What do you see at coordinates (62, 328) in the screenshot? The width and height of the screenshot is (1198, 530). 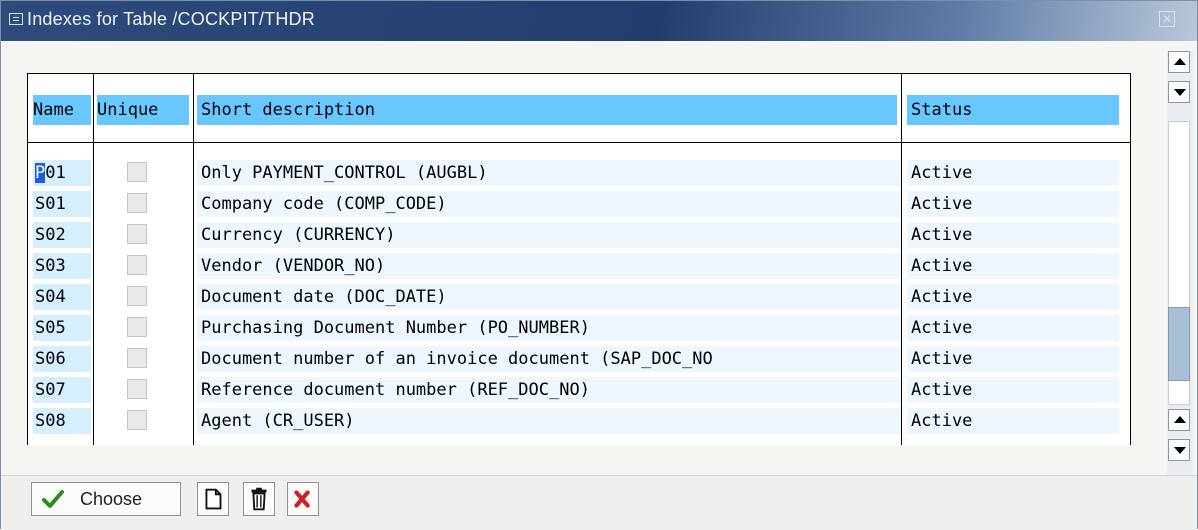 I see `index-name-cell: S05` at bounding box center [62, 328].